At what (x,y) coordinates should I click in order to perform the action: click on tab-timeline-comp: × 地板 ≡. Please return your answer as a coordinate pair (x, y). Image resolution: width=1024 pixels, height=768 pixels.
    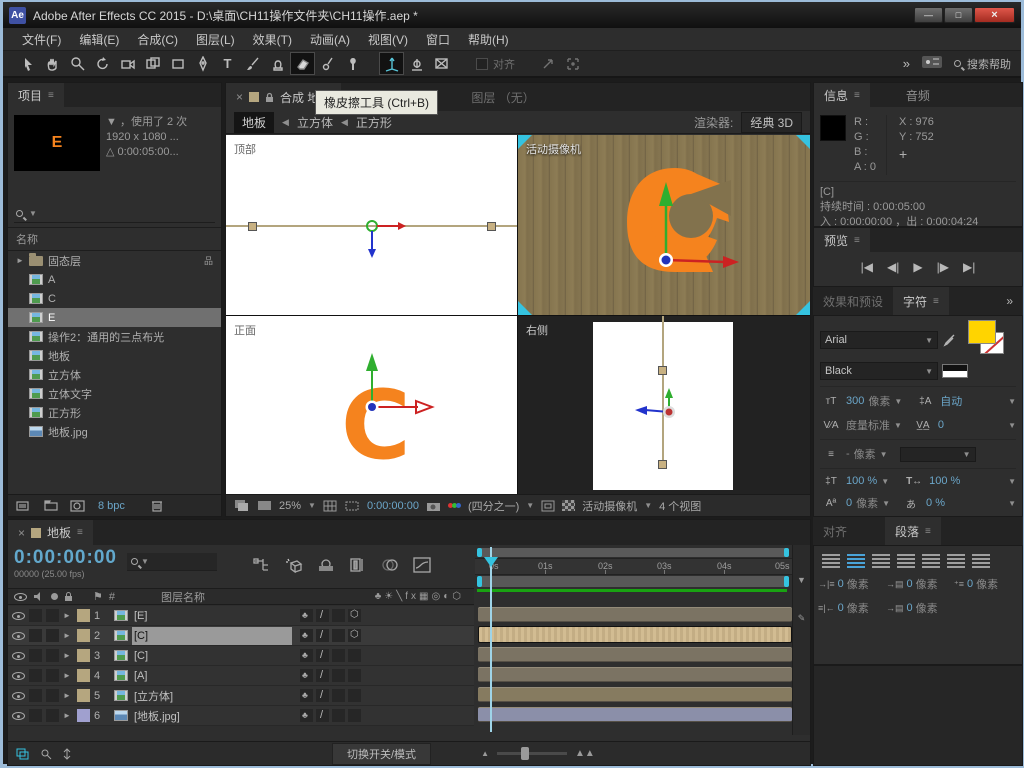
    Looking at the image, I should click on (50, 532).